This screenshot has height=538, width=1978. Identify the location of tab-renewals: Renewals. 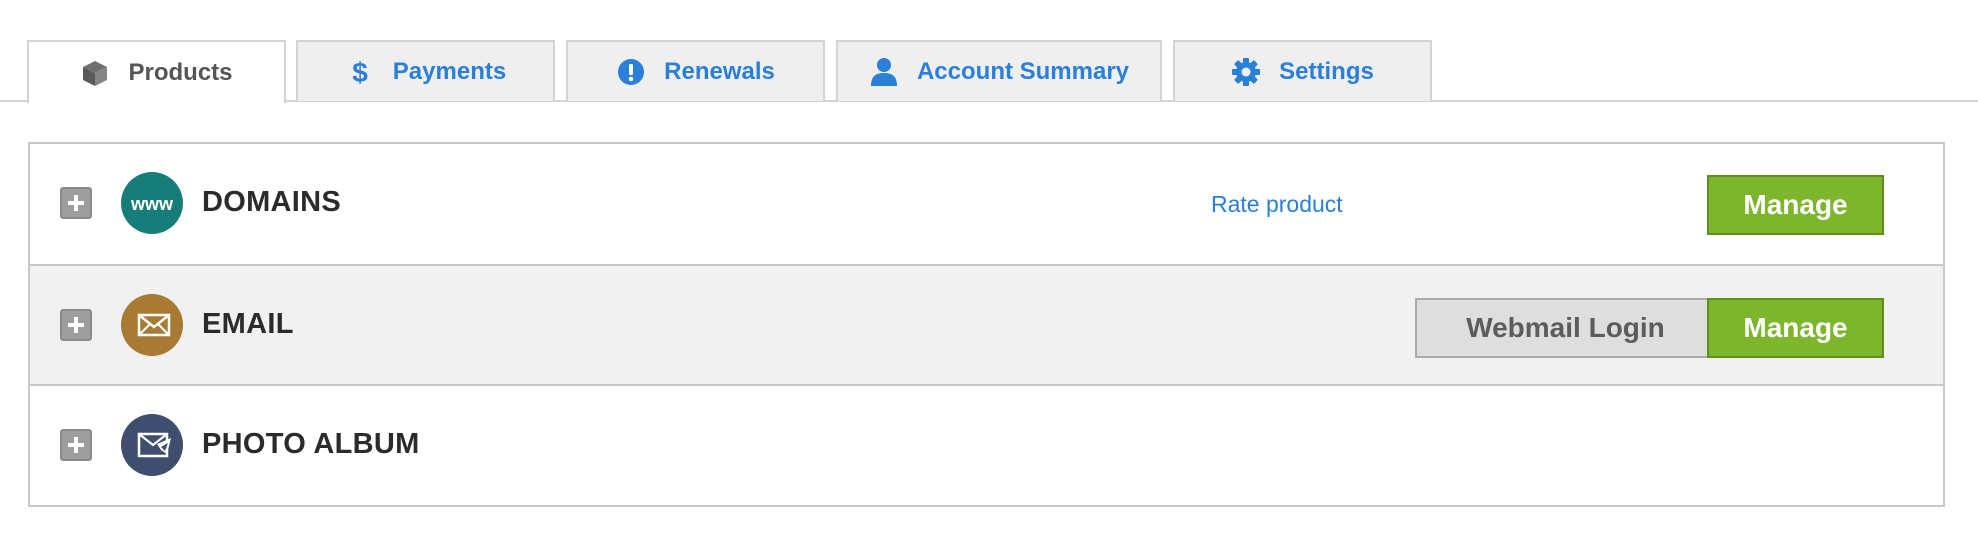
(695, 70).